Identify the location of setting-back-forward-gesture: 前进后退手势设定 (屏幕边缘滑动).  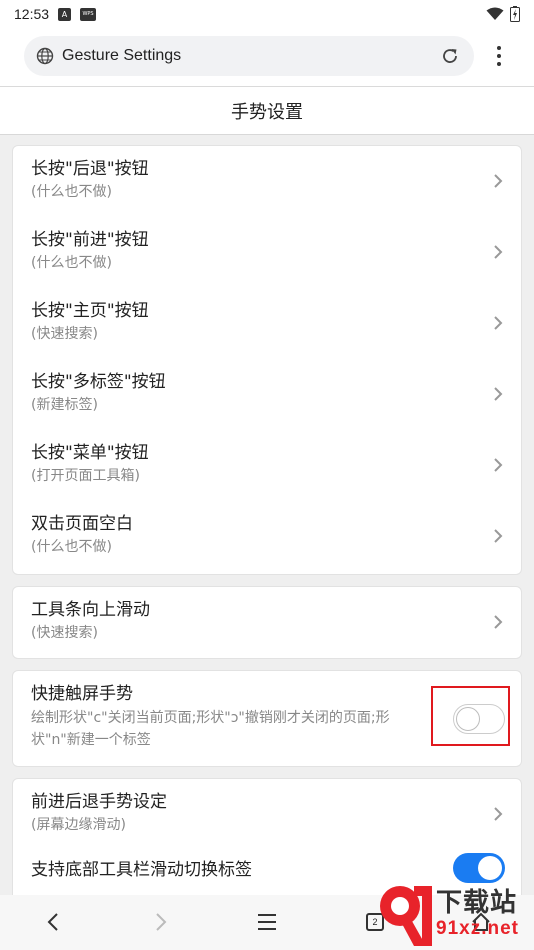
(267, 814).